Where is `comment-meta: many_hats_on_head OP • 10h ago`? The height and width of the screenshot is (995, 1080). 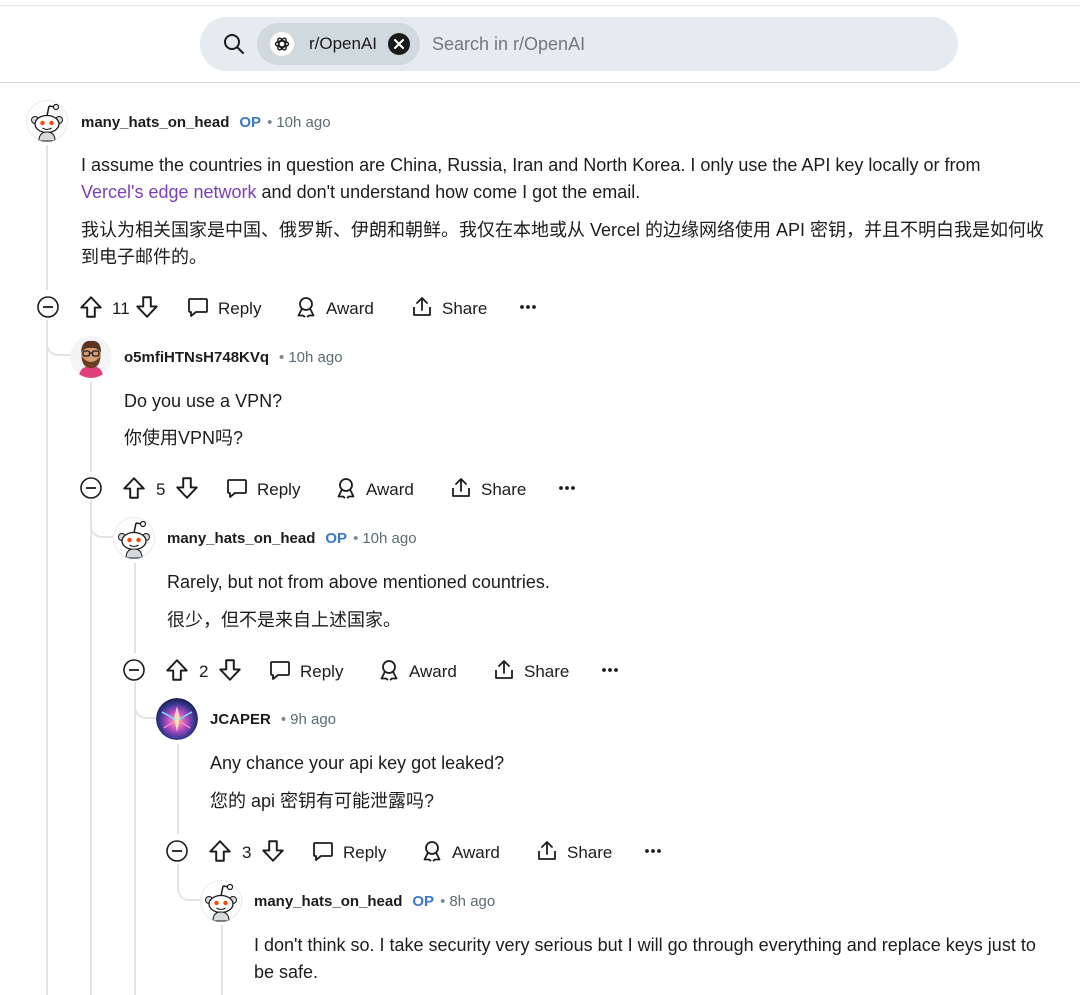
comment-meta: many_hats_on_head OP • 10h ago is located at coordinates (206, 122).